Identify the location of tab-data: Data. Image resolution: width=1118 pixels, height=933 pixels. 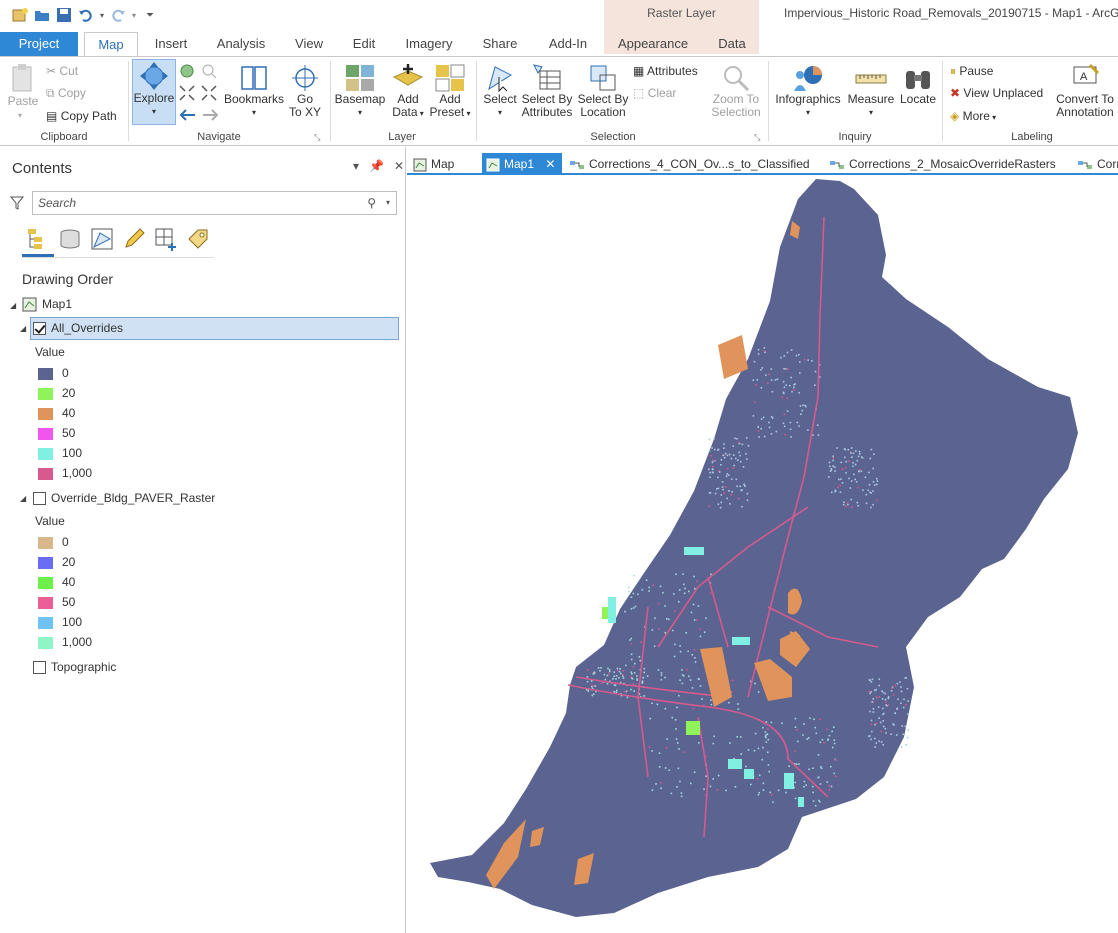
(732, 44).